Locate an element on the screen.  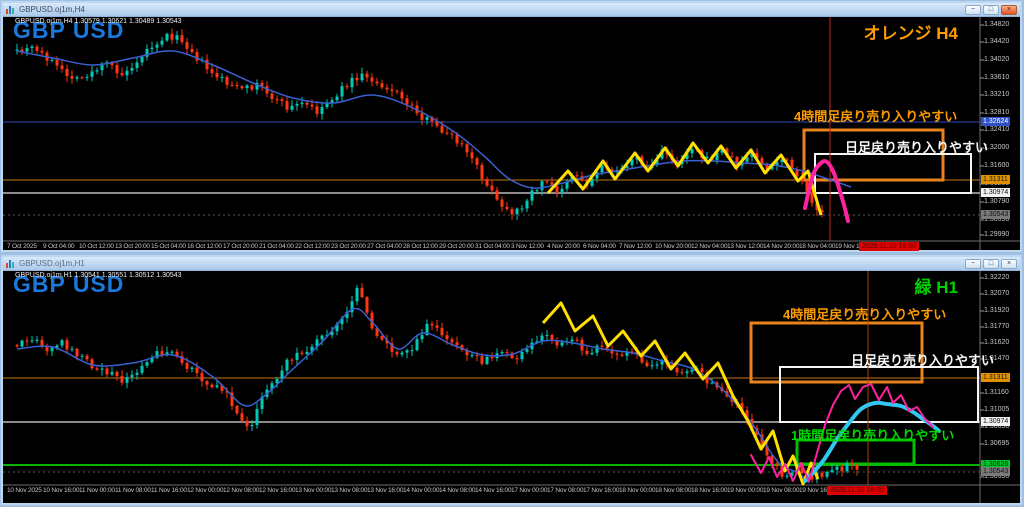
price-tick-label: 1.32070 is located at coordinates (997, 293).